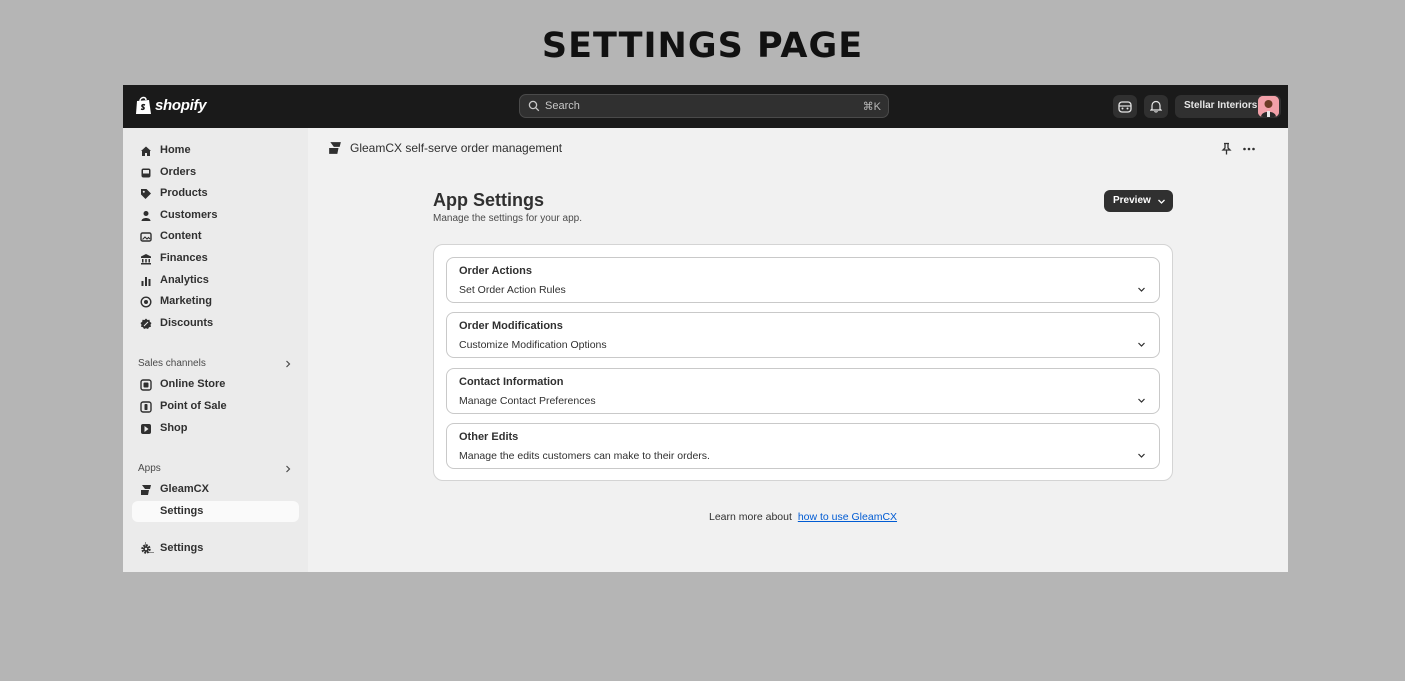 The image size is (1405, 681). What do you see at coordinates (174, 428) in the screenshot?
I see `sidebar-item-label: Shop` at bounding box center [174, 428].